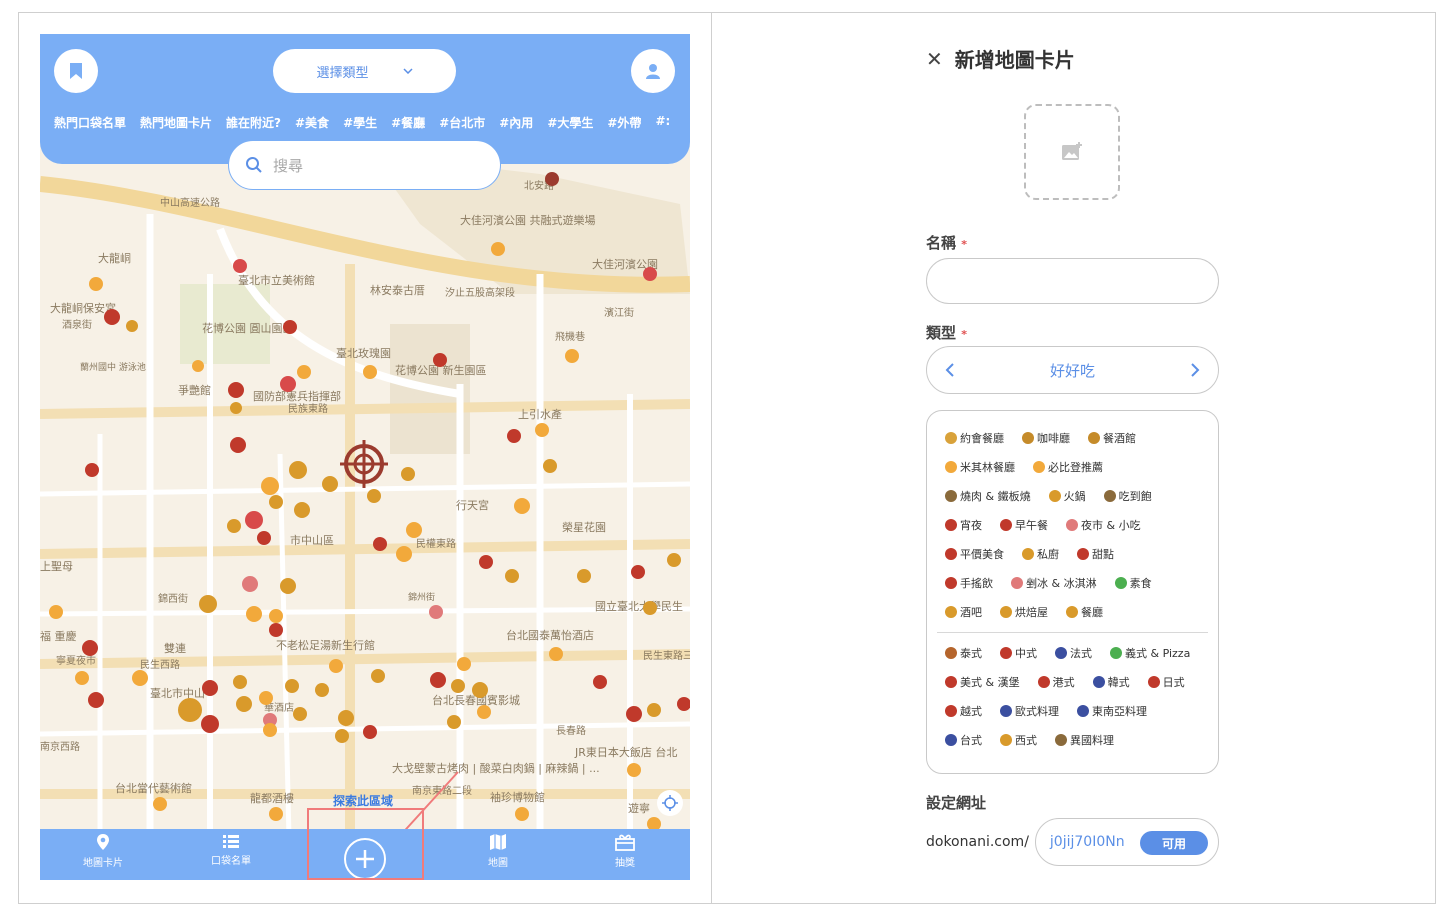 The width and height of the screenshot is (1452, 922). What do you see at coordinates (176, 122) in the screenshot?
I see `tag-hot-map-cards: 熱門地圖卡片` at bounding box center [176, 122].